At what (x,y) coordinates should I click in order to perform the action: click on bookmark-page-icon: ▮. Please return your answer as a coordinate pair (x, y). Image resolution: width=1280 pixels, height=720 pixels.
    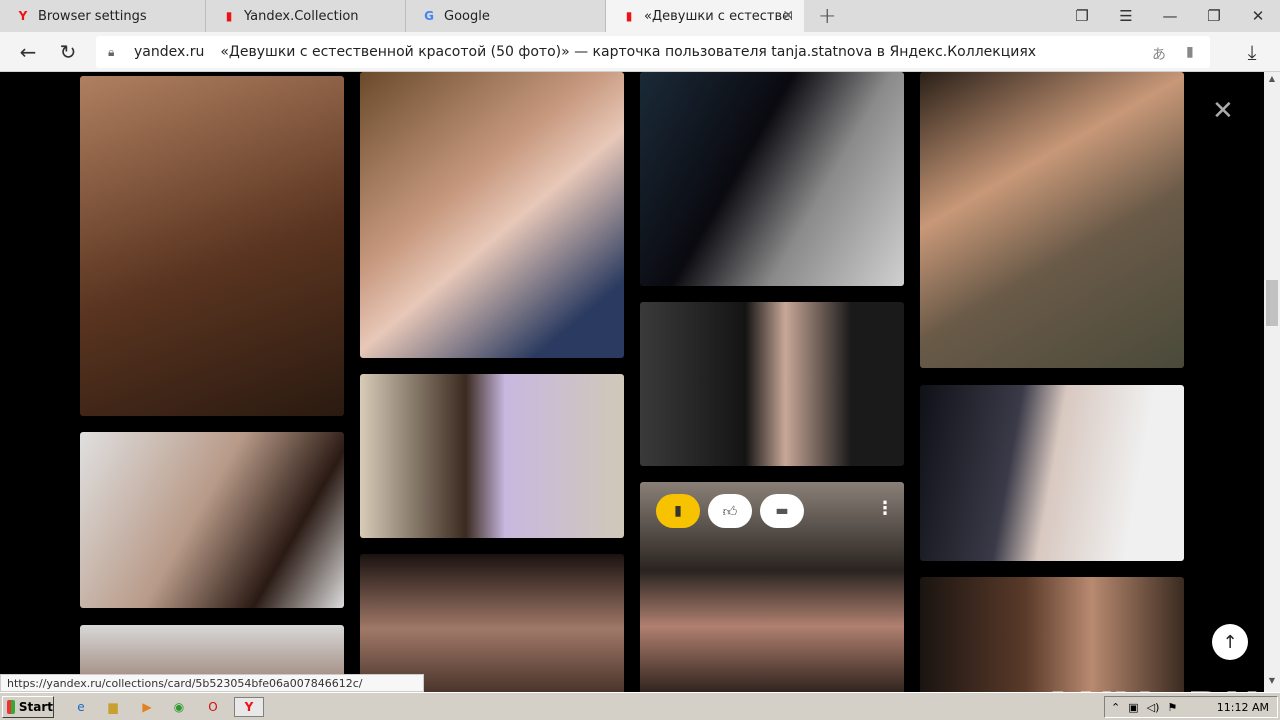
    Looking at the image, I should click on (1190, 52).